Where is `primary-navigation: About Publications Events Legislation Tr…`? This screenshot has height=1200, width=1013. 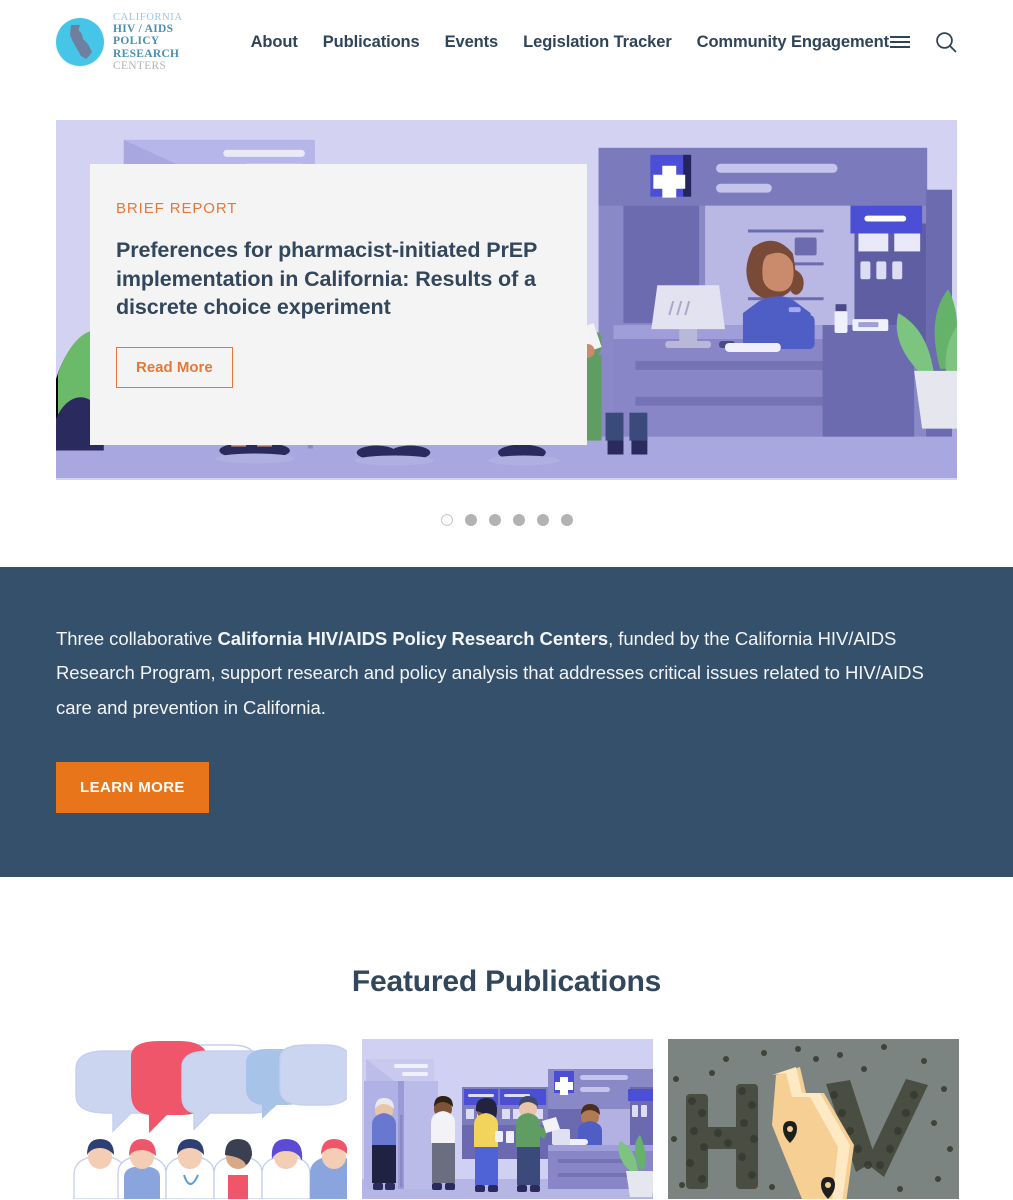 primary-navigation: About Publications Events Legislation Tr… is located at coordinates (570, 42).